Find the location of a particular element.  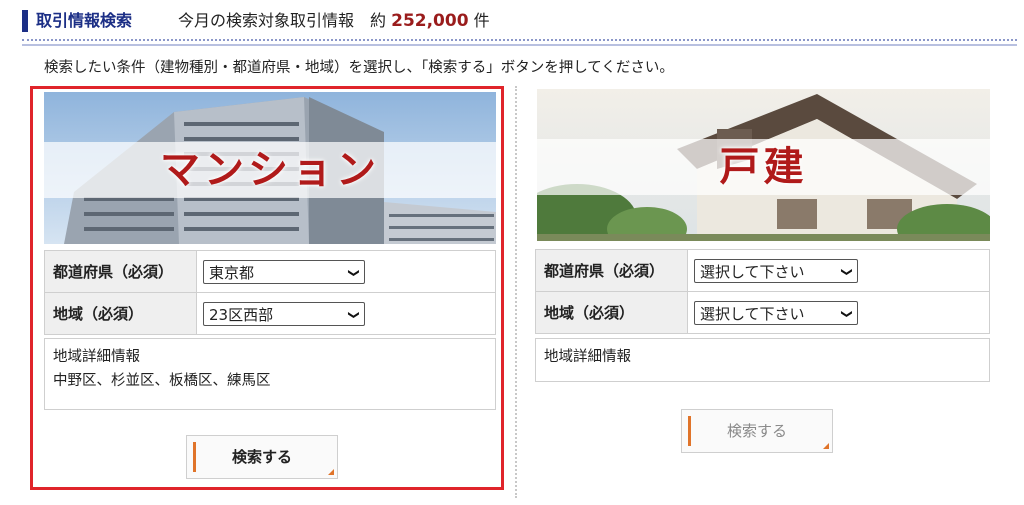

mansion-prefecture-select: 東京都 ❯ is located at coordinates (284, 271).